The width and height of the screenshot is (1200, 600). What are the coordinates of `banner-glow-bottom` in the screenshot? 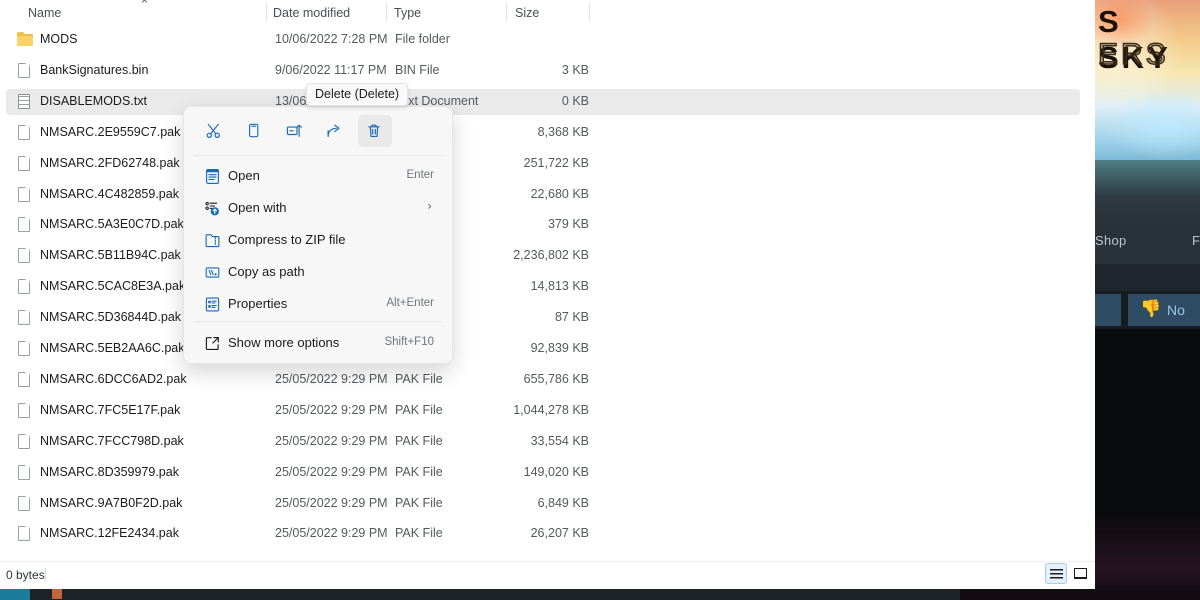 It's located at (1152, 125).